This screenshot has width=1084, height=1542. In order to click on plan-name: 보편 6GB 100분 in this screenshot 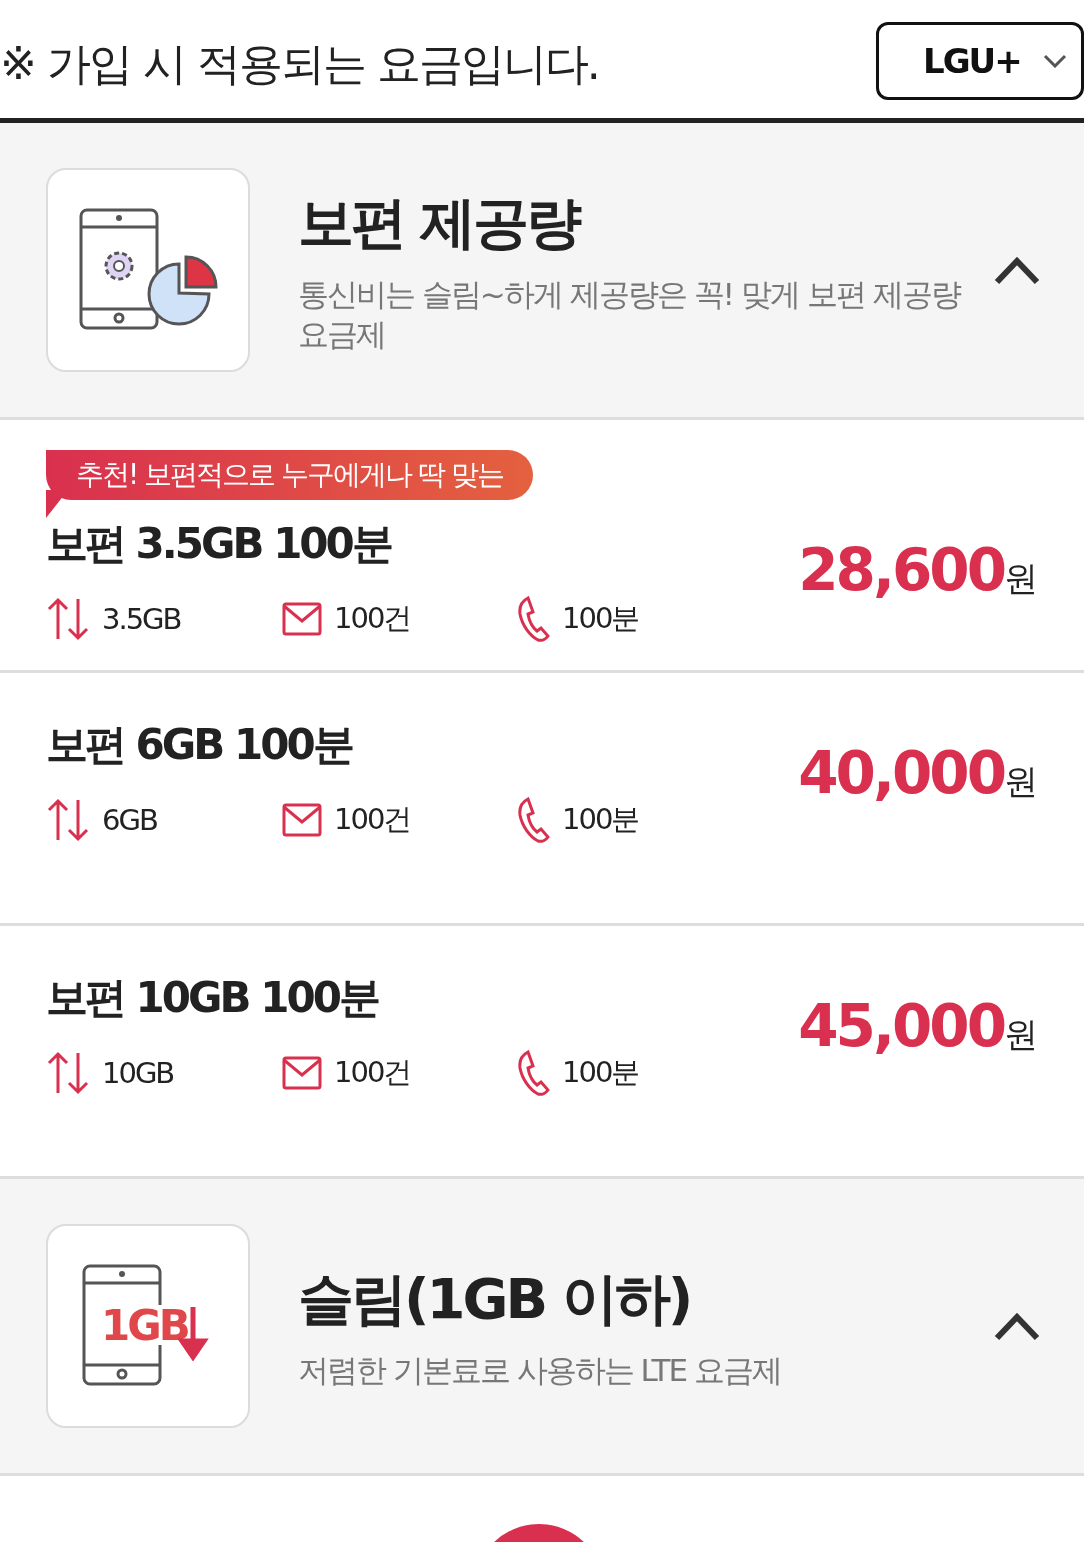, I will do `click(200, 745)`.